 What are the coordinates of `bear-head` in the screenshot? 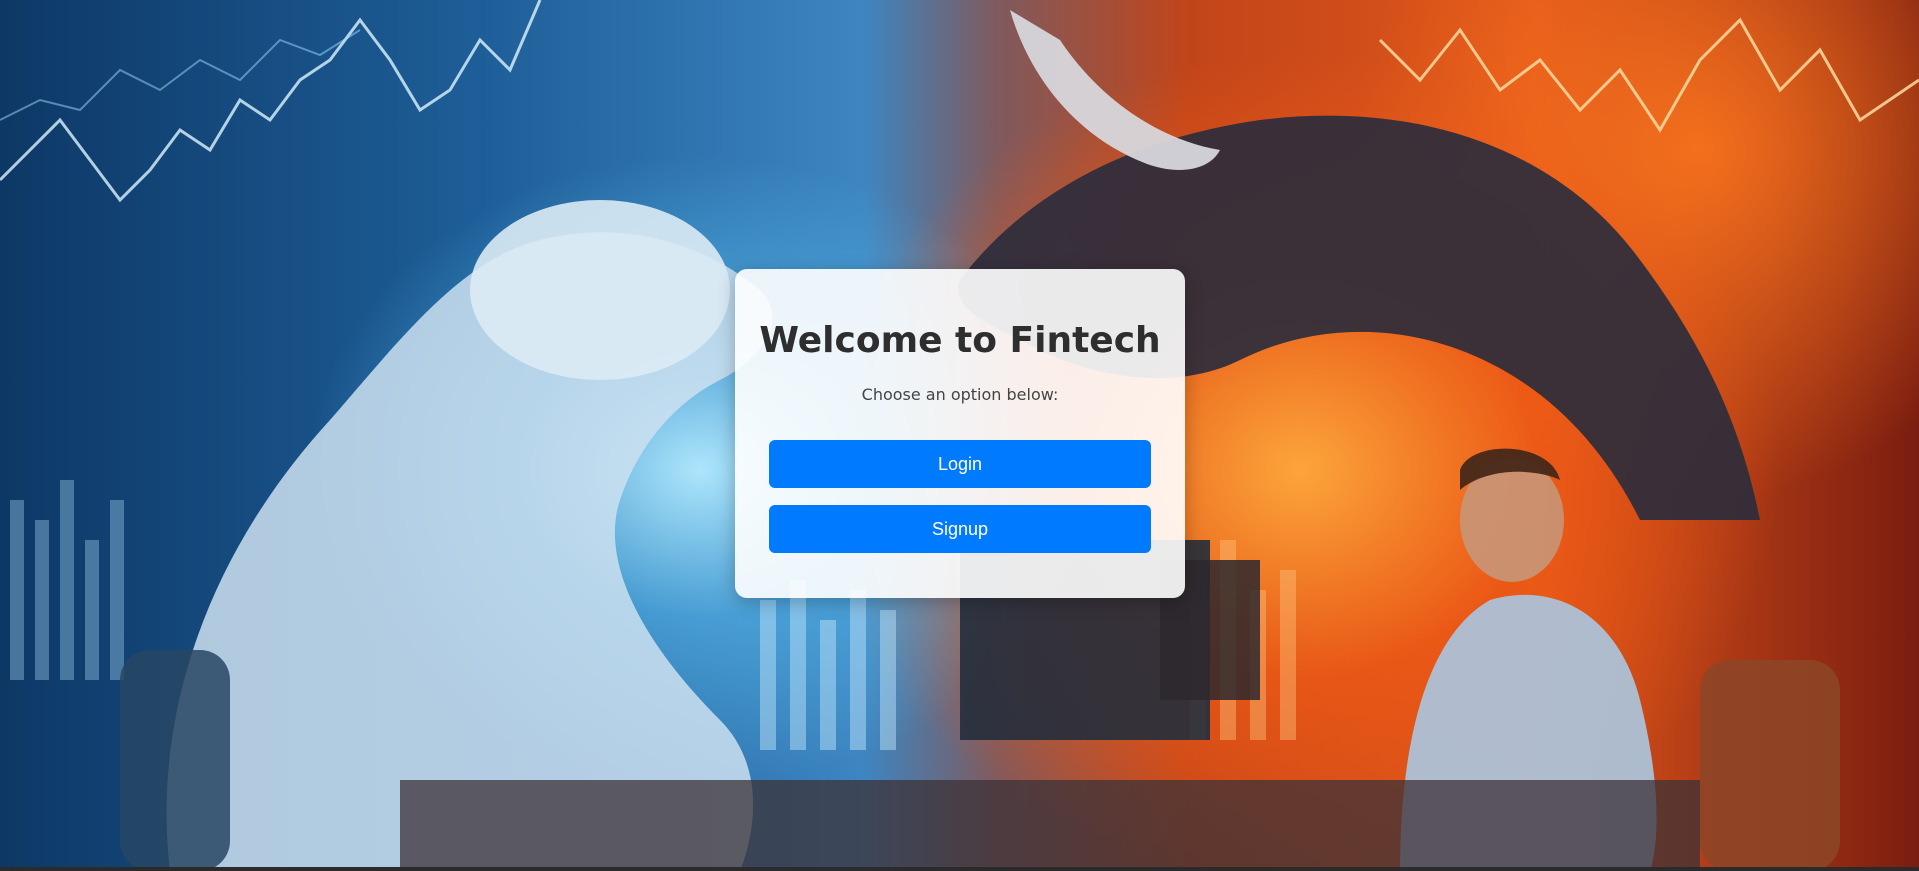 It's located at (600, 290).